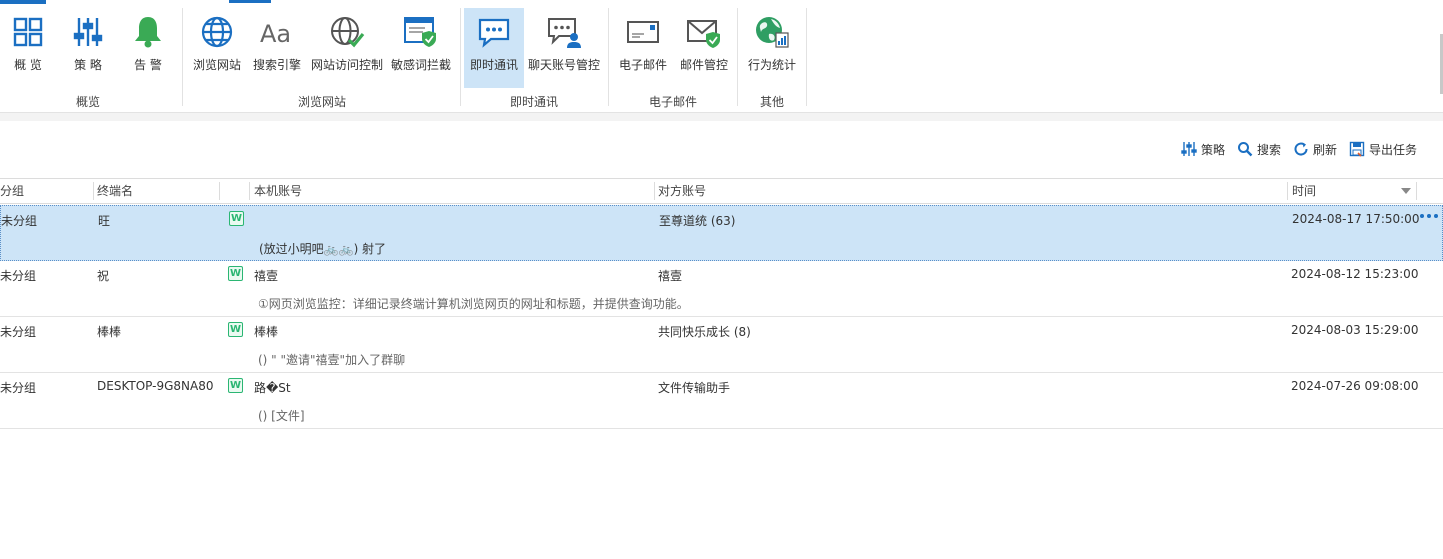 This screenshot has height=559, width=1443. I want to click on chat-user-icon, so click(564, 32).